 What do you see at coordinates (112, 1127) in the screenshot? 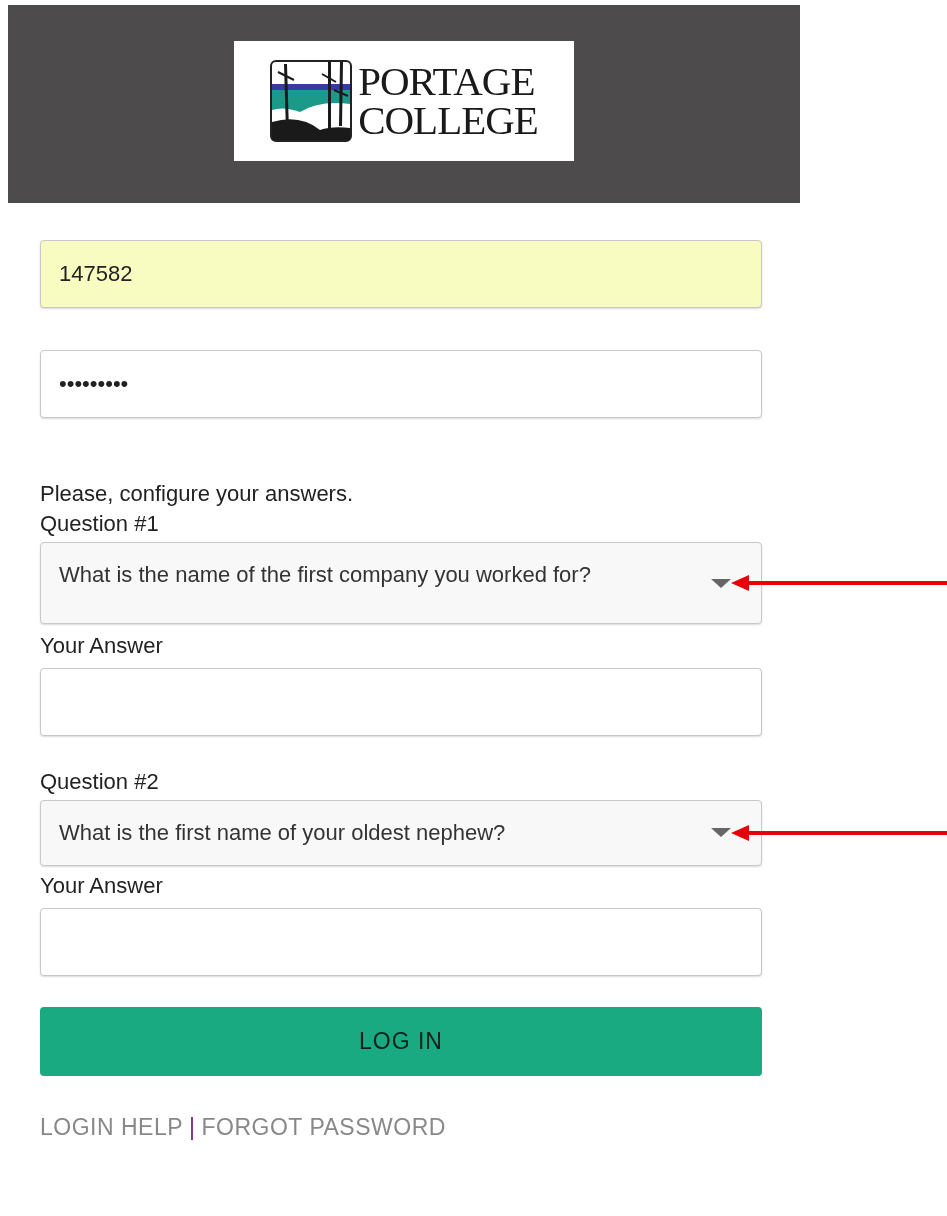
I see `help-link: LOGIN HELP` at bounding box center [112, 1127].